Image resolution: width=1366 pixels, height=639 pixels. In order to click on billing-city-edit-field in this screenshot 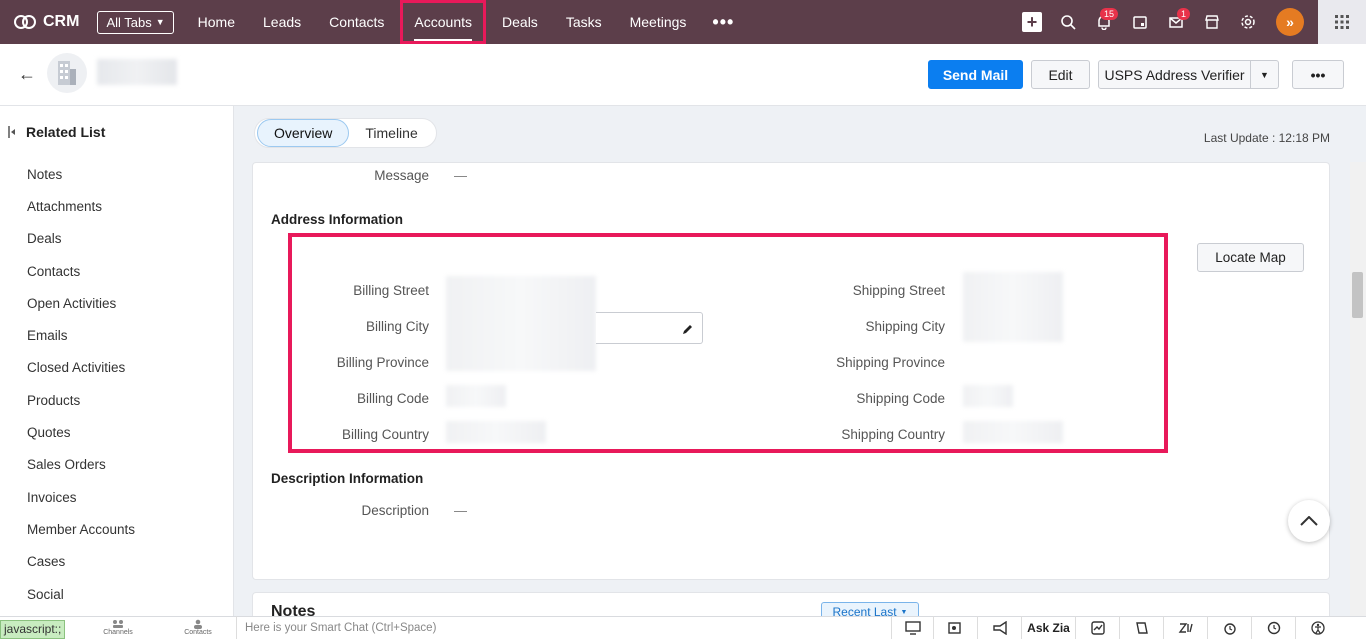, I will do `click(649, 328)`.